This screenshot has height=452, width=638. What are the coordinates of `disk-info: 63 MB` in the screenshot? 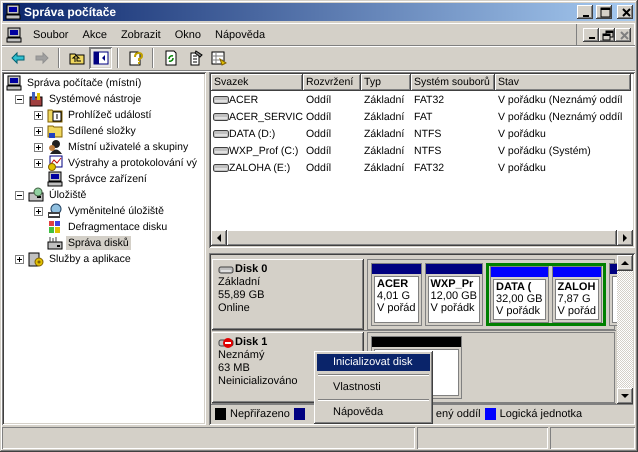 It's located at (234, 368).